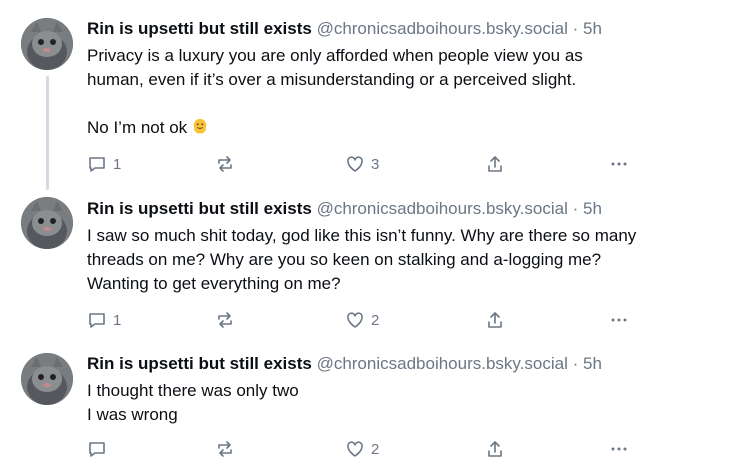 This screenshot has width=745, height=473. I want to click on thread-connector-line, so click(47, 133).